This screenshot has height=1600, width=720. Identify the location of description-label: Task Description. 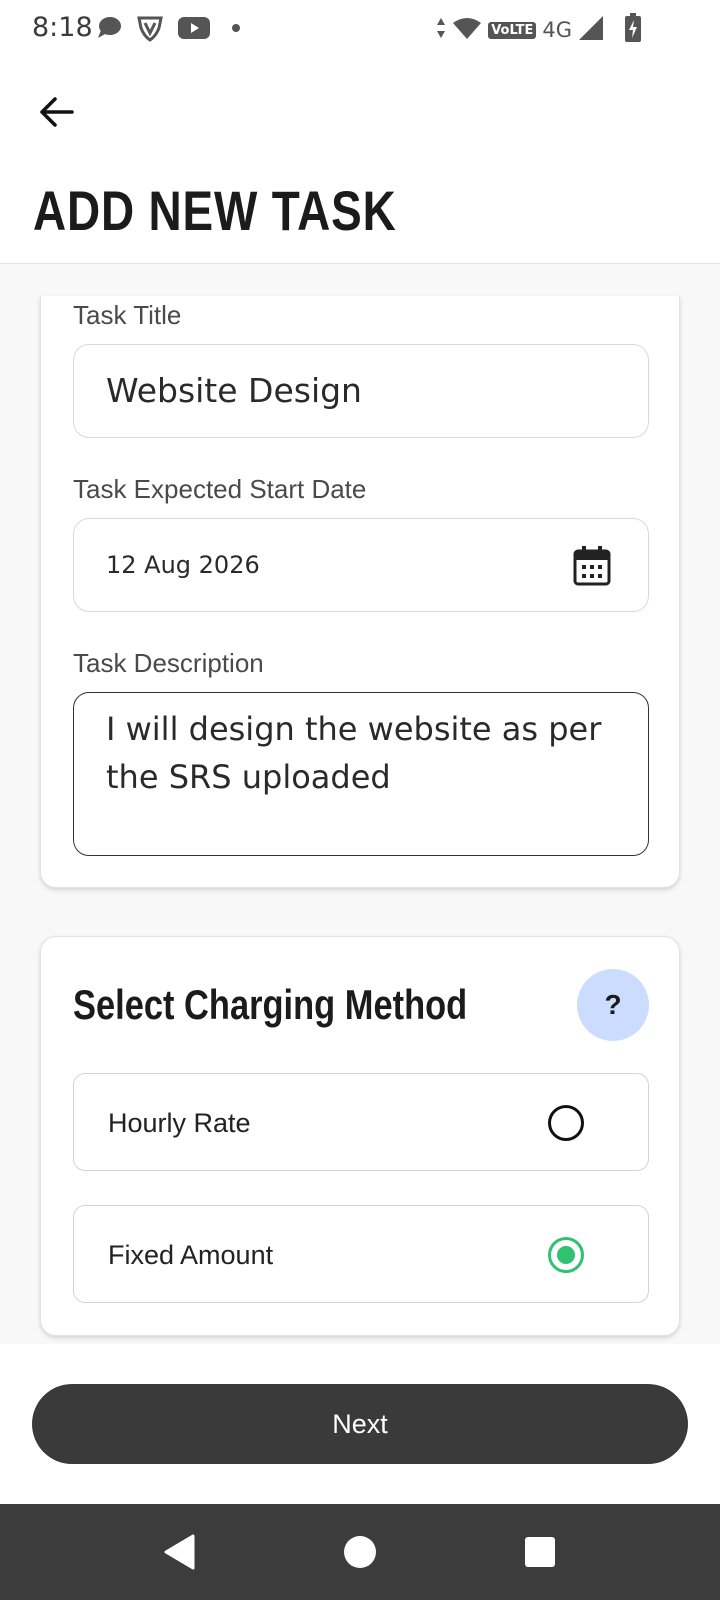
(168, 663).